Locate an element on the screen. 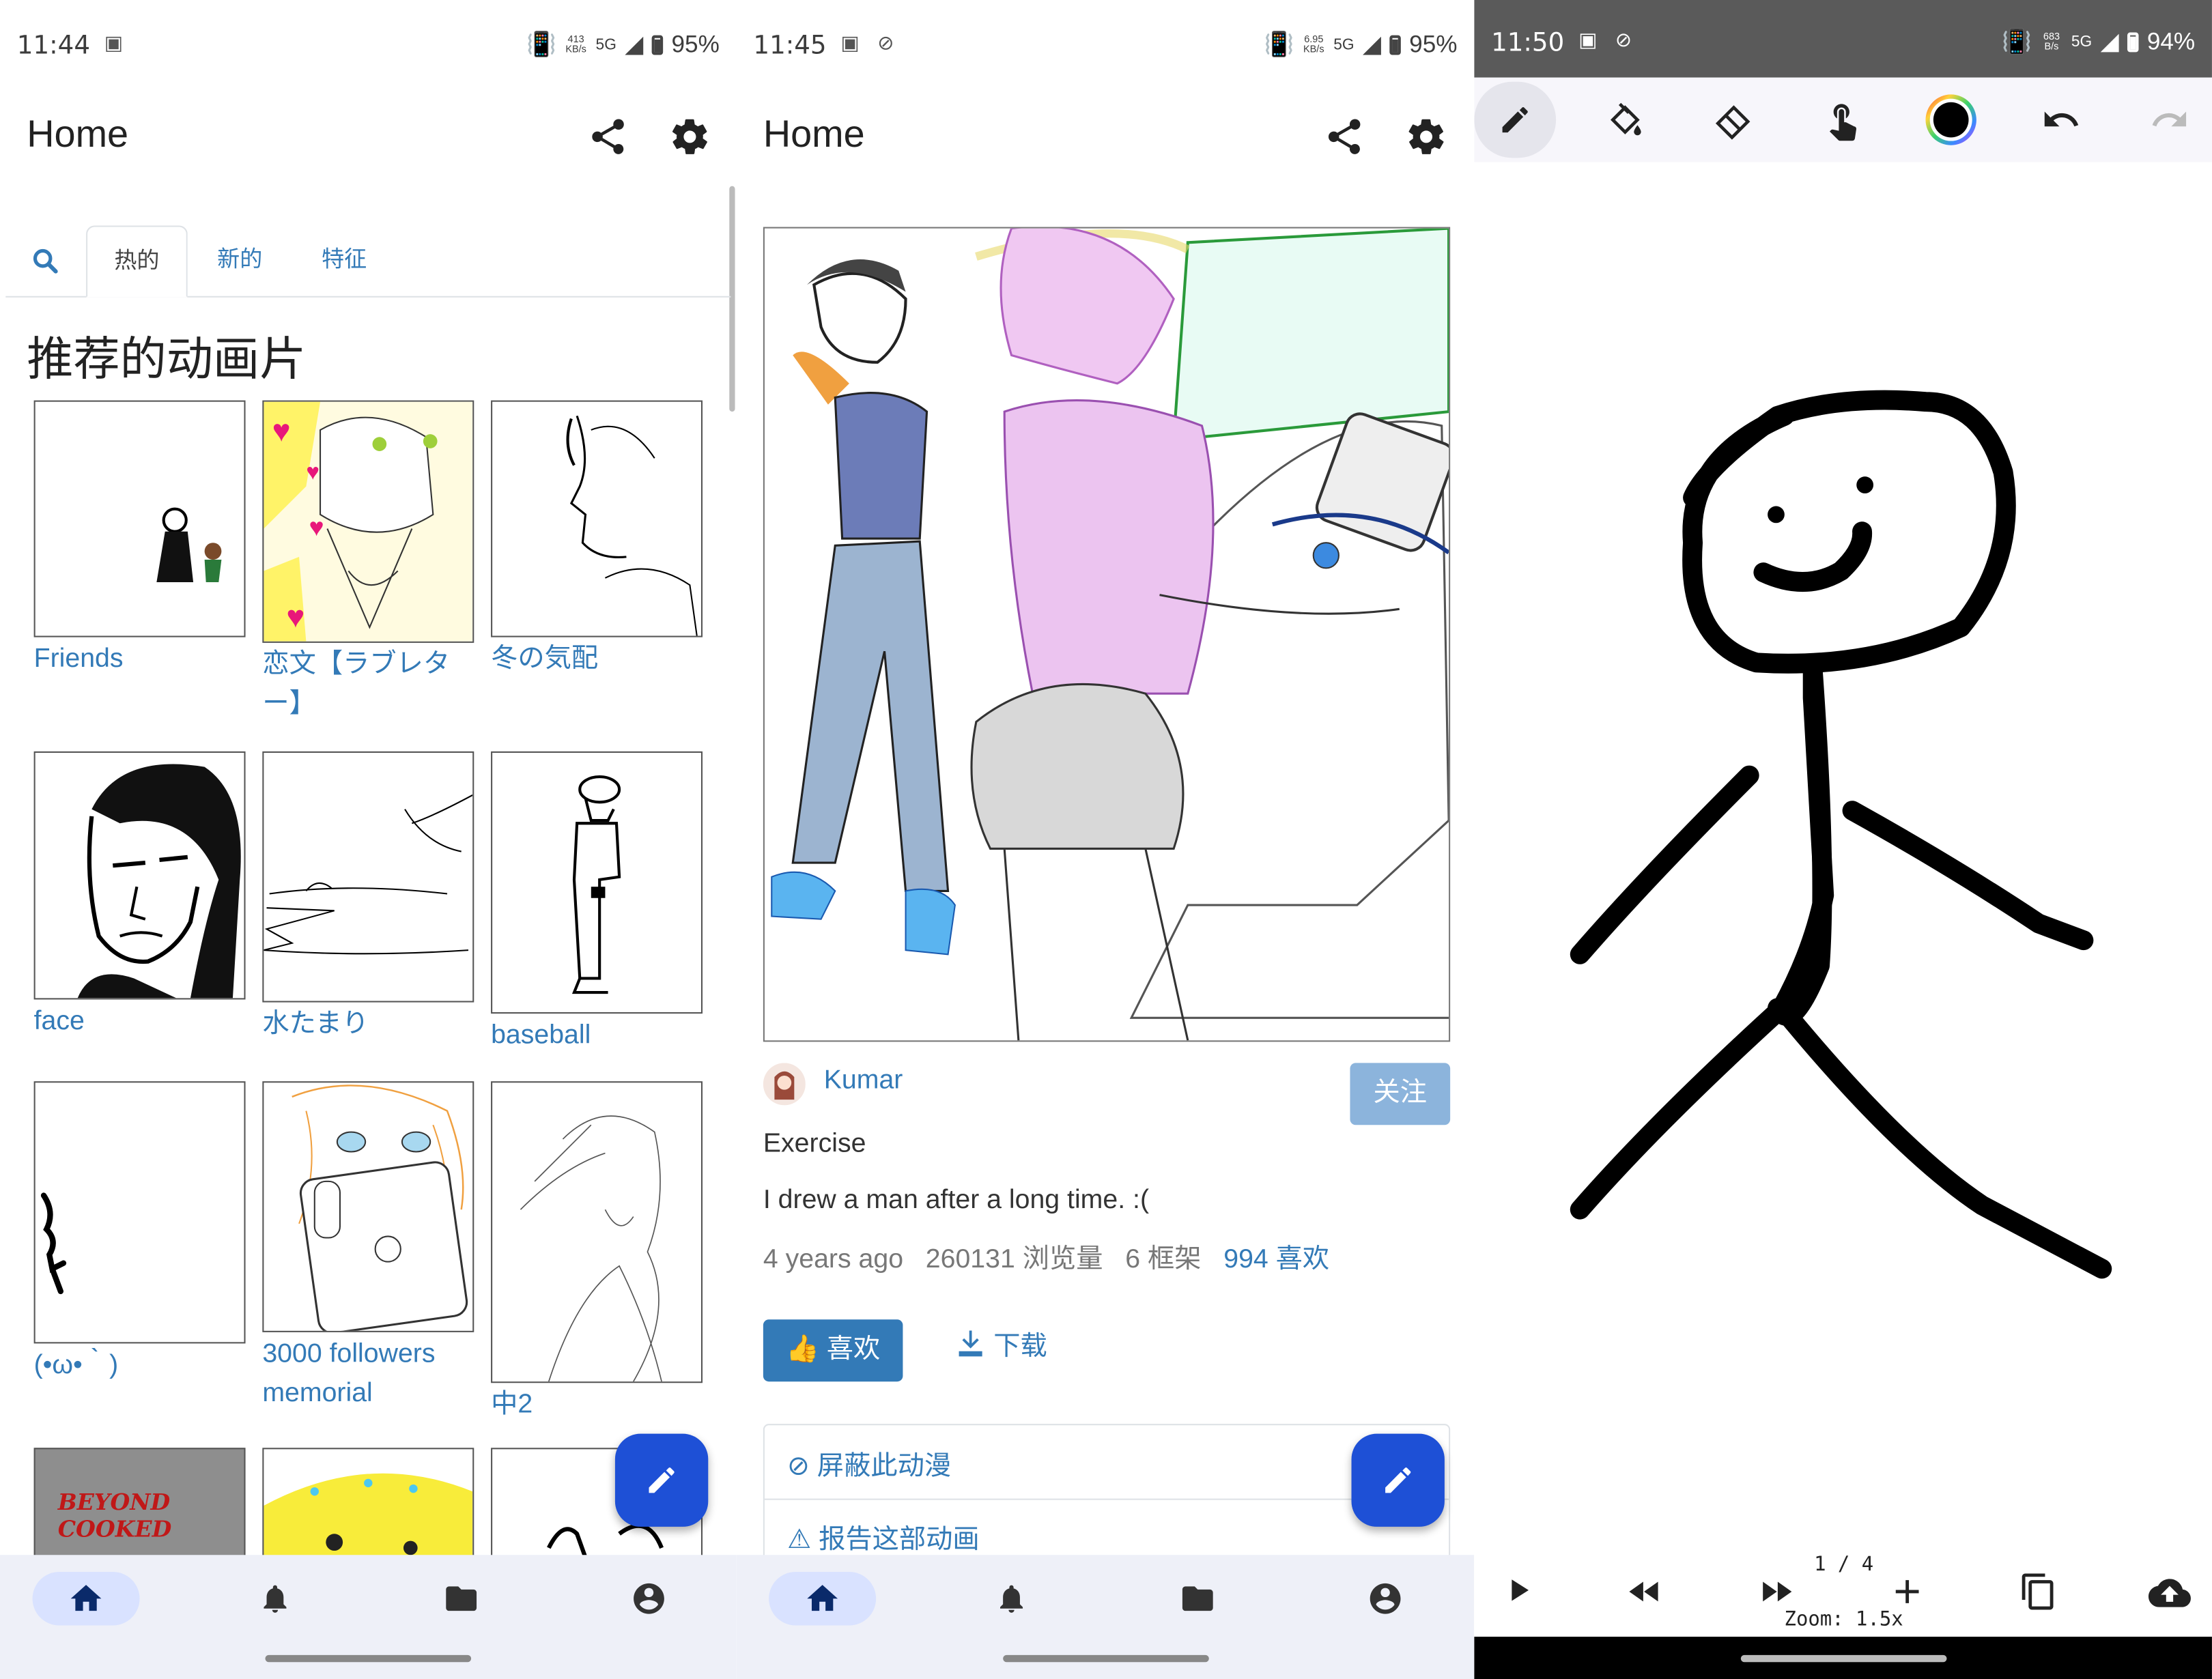 Image resolution: width=2212 pixels, height=1679 pixels. tab-featured: 特征 is located at coordinates (344, 260).